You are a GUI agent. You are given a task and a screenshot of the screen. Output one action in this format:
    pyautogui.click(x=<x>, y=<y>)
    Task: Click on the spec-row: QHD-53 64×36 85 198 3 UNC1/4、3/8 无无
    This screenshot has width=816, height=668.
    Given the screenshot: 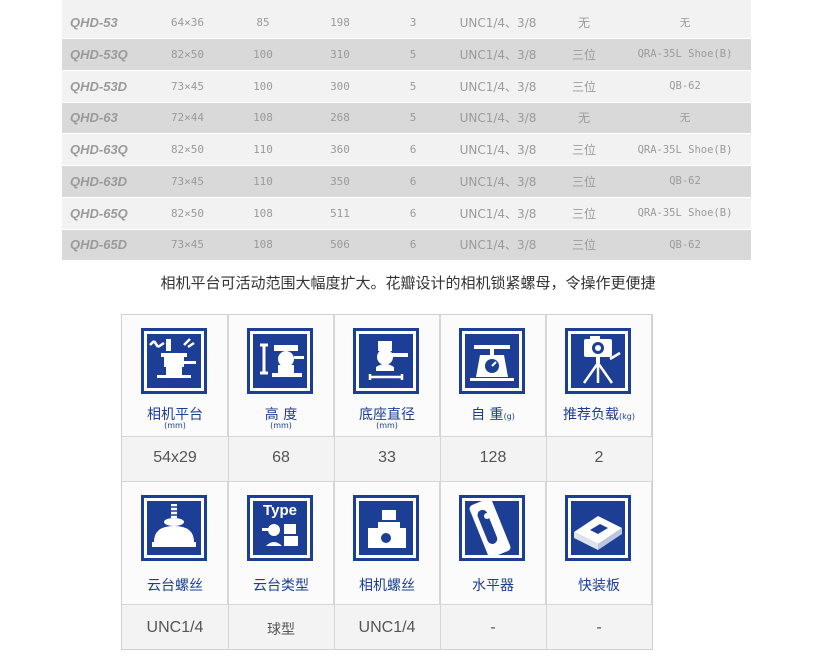 What is the action you would take?
    pyautogui.click(x=406, y=19)
    